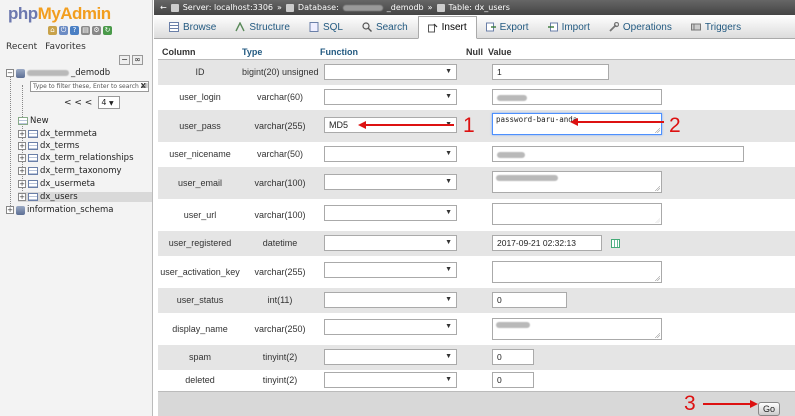  What do you see at coordinates (508, 27) in the screenshot?
I see `tab-export: Export` at bounding box center [508, 27].